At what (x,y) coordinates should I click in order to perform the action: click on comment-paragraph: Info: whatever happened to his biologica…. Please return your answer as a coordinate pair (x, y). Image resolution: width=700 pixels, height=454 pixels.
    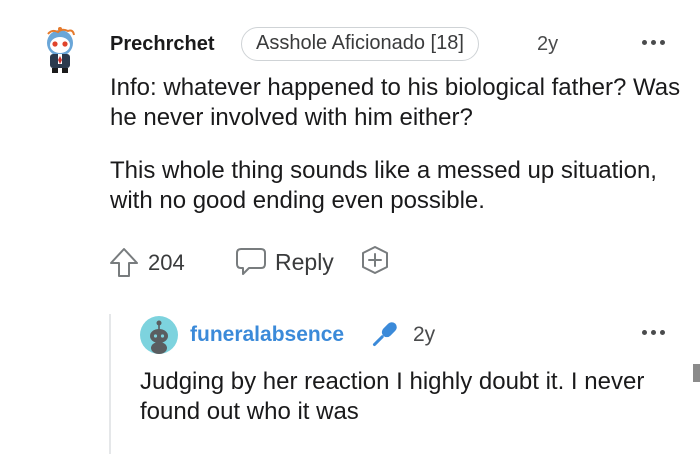
    Looking at the image, I should click on (395, 102).